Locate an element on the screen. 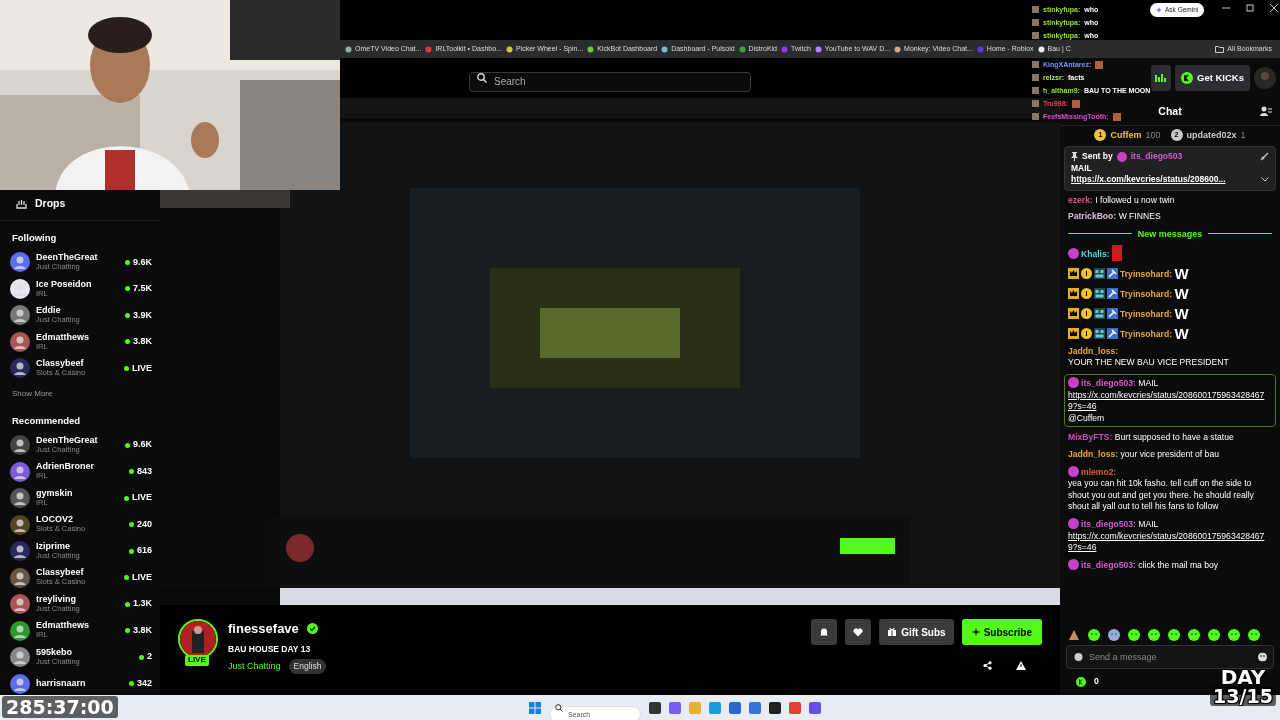 The image size is (1280, 720). share-icon is located at coordinates (987, 665).